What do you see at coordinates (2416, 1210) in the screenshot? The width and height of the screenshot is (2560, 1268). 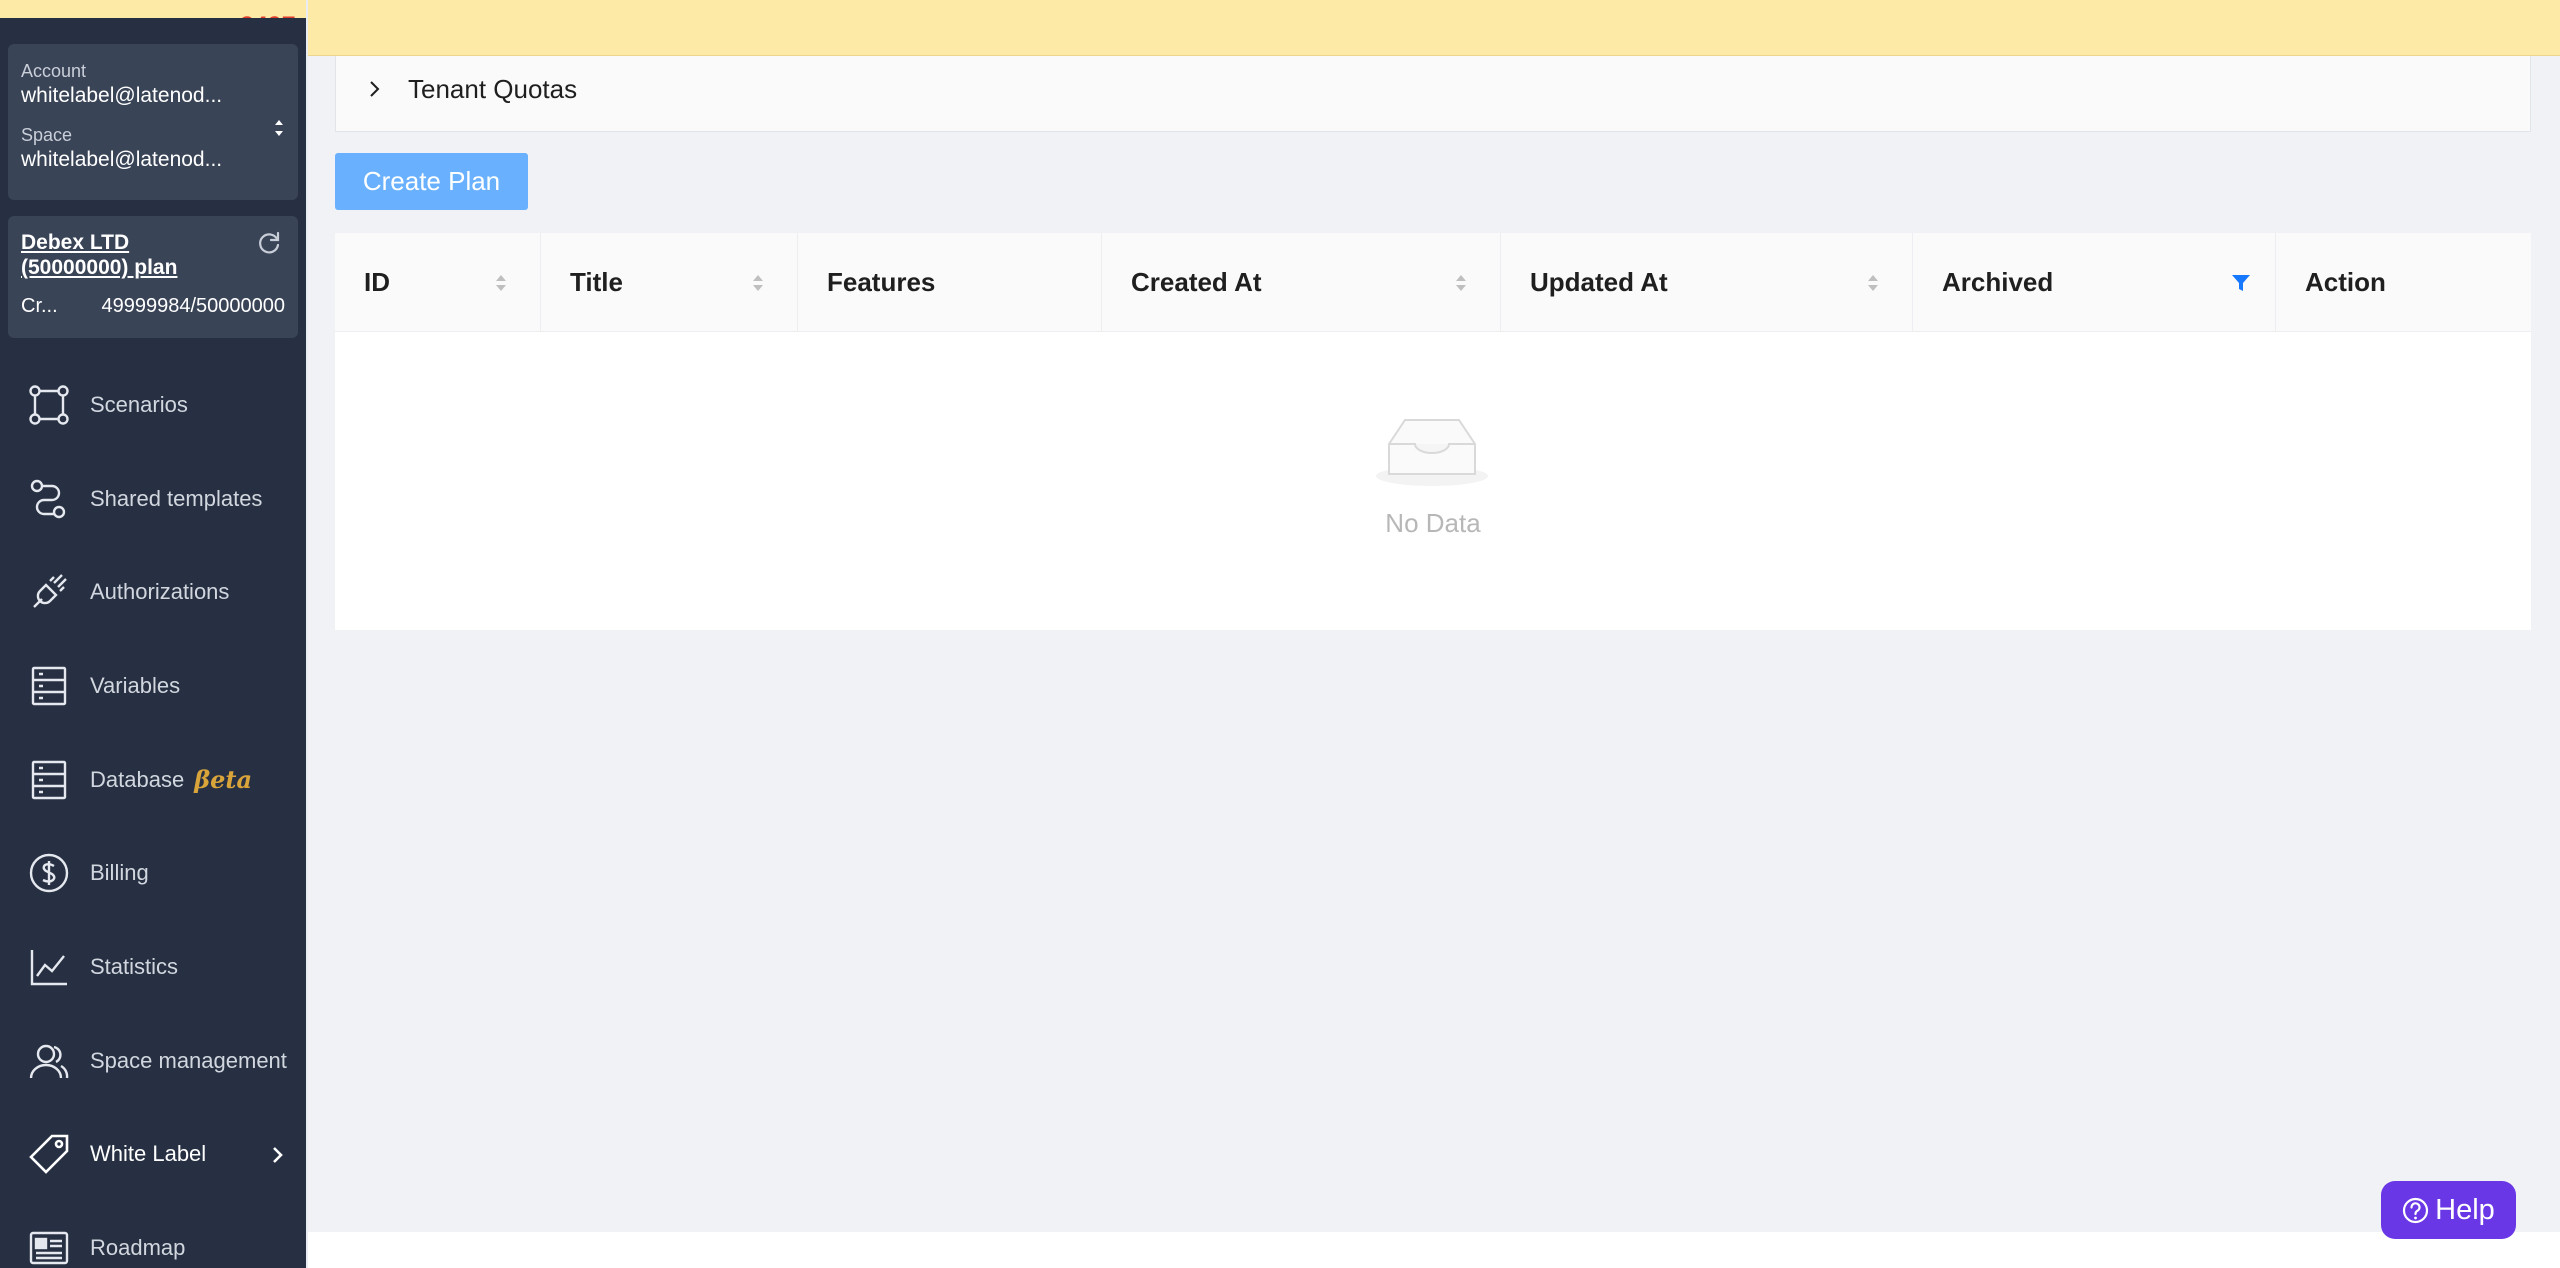 I see `question-circle-icon` at bounding box center [2416, 1210].